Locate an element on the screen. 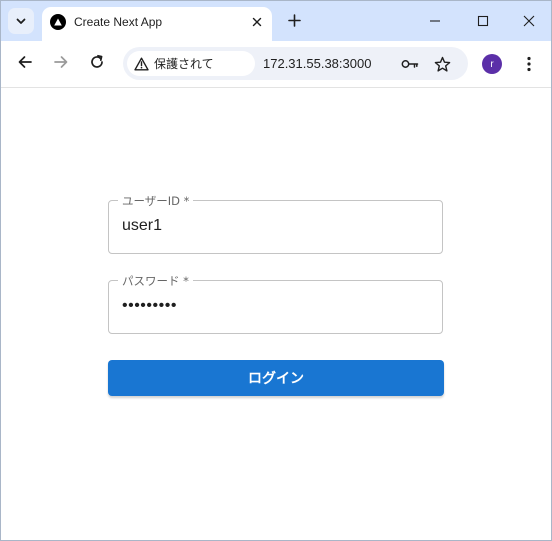  maximize-icon is located at coordinates (483, 21).